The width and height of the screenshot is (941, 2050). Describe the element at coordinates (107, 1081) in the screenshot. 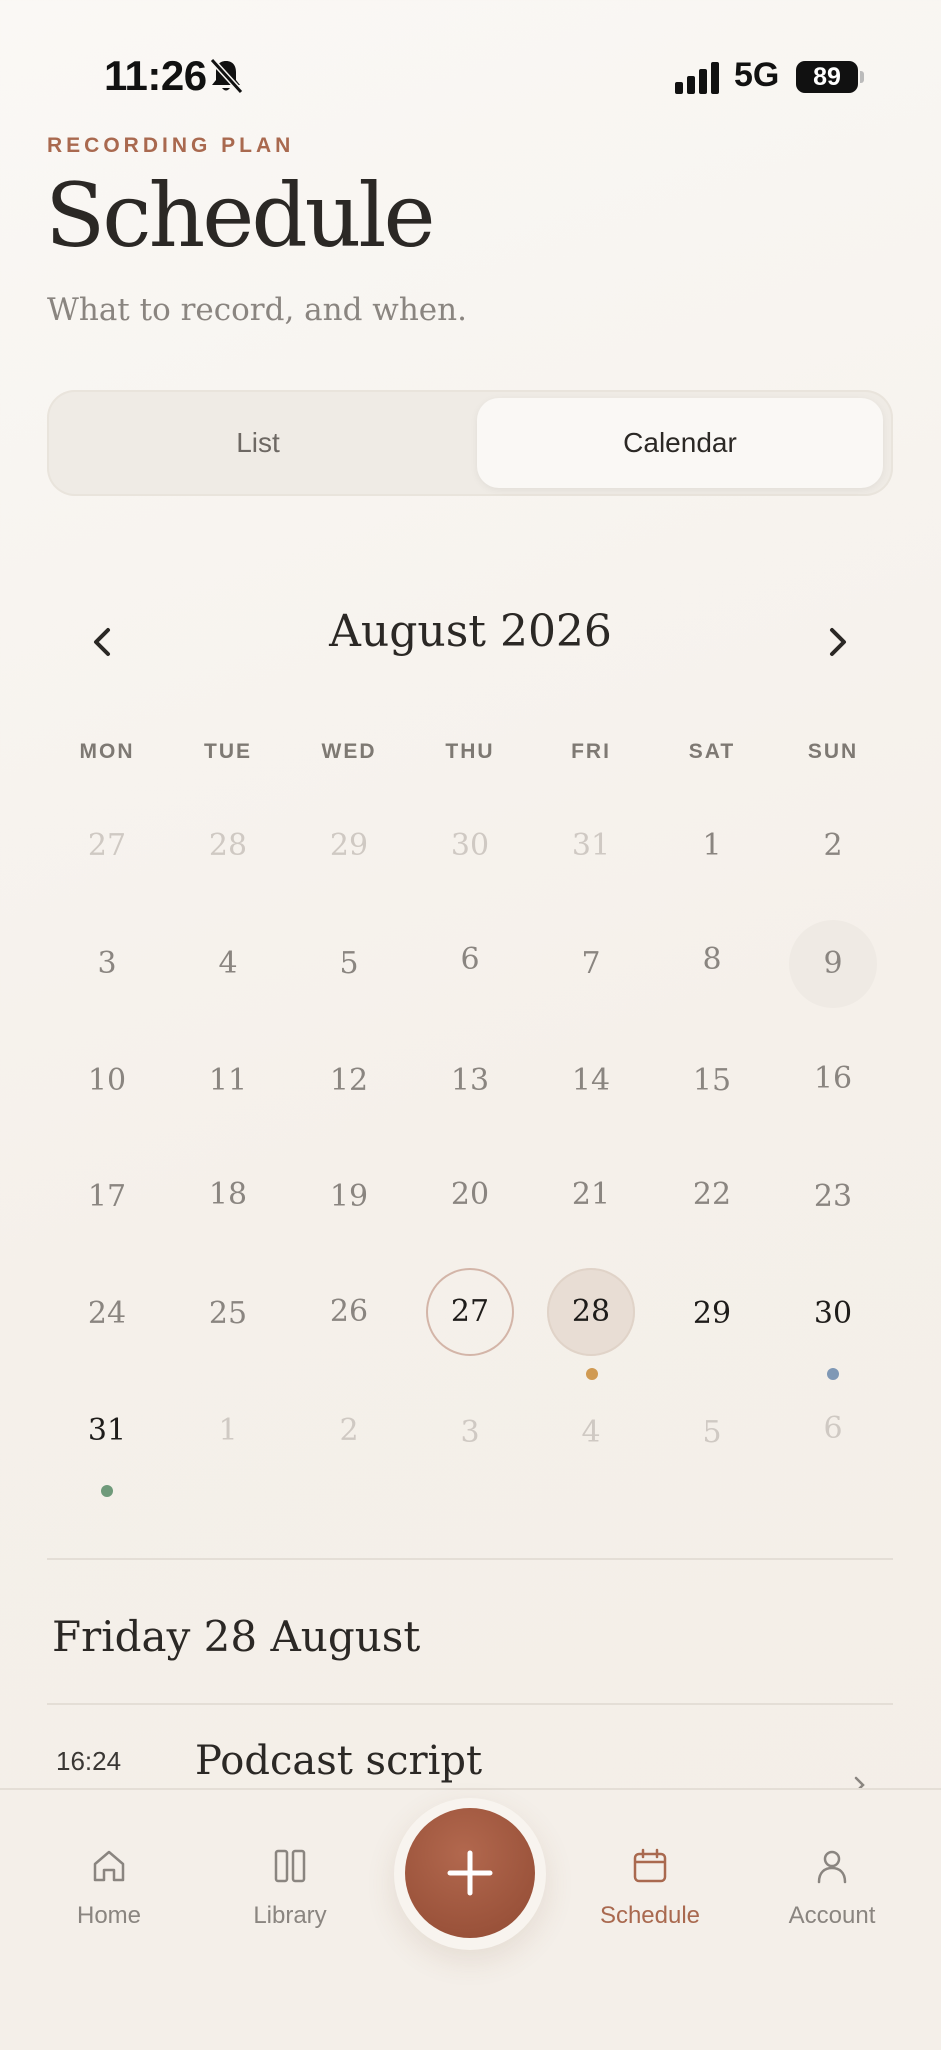

I see `calendar-day: 10` at that location.